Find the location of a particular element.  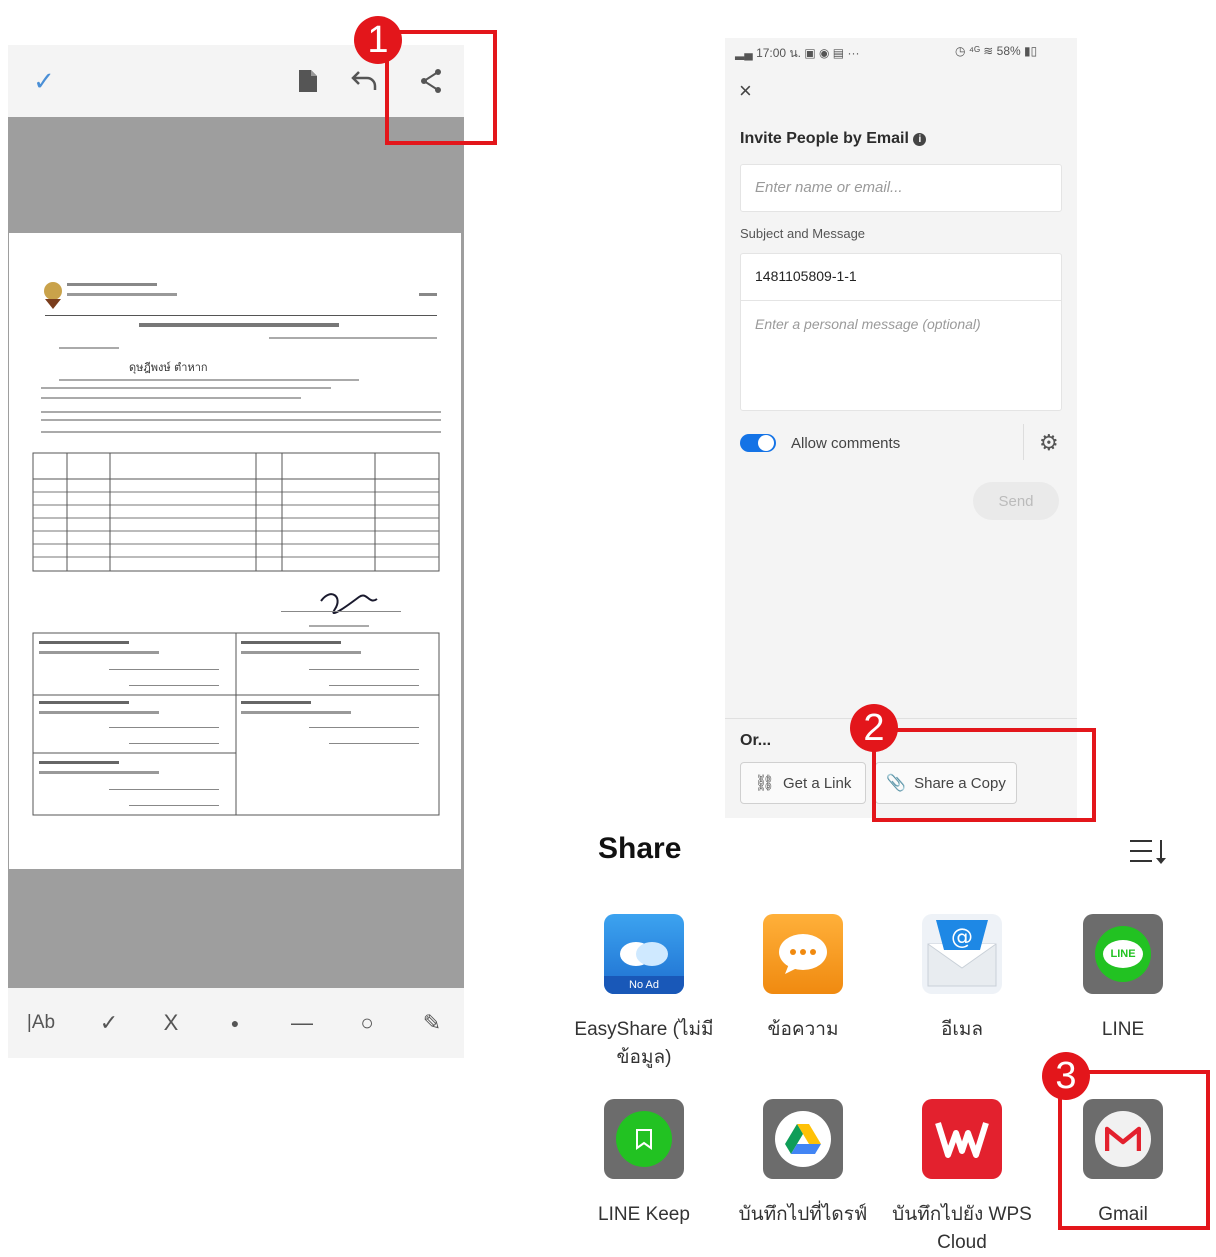

info-icon: i is located at coordinates (920, 139).